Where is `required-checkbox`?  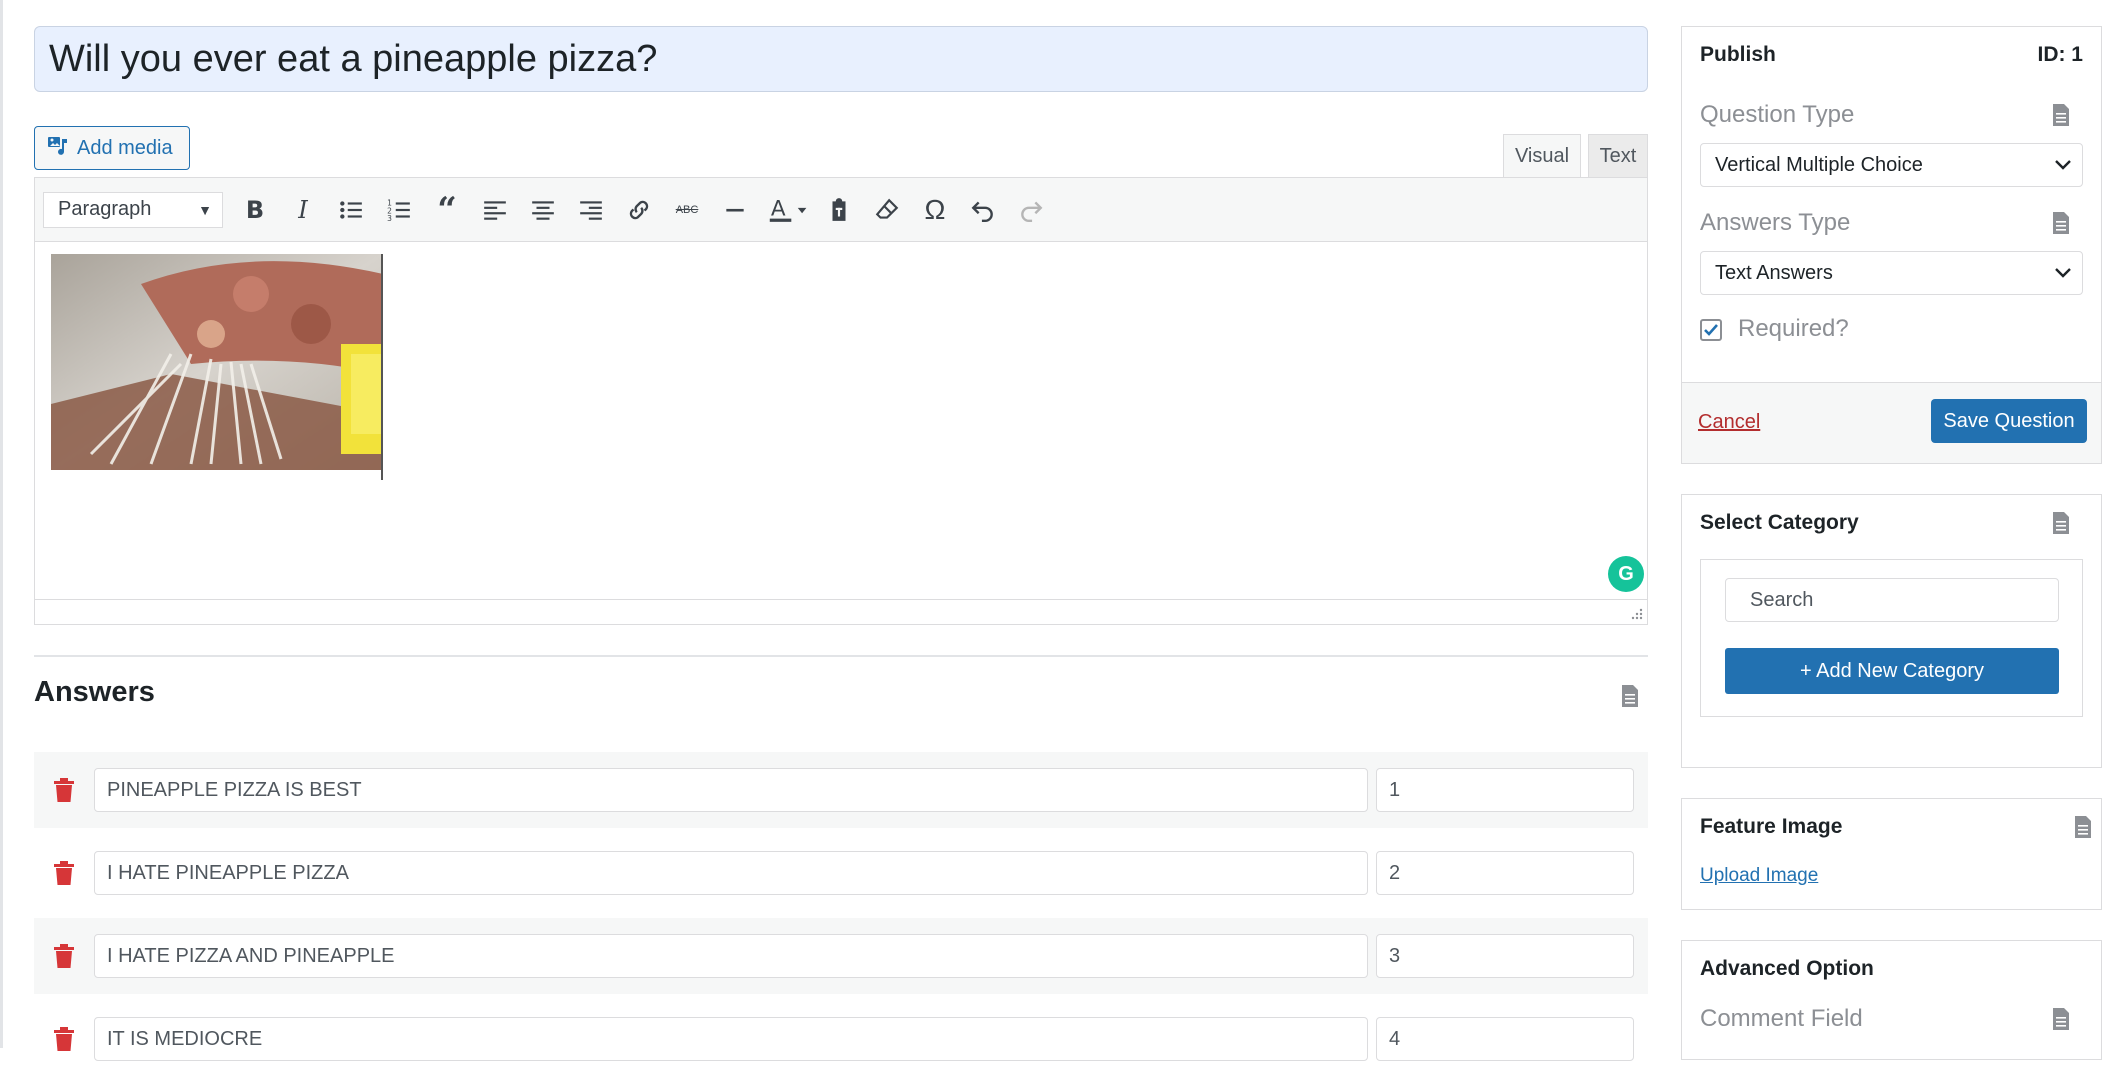
required-checkbox is located at coordinates (1711, 330).